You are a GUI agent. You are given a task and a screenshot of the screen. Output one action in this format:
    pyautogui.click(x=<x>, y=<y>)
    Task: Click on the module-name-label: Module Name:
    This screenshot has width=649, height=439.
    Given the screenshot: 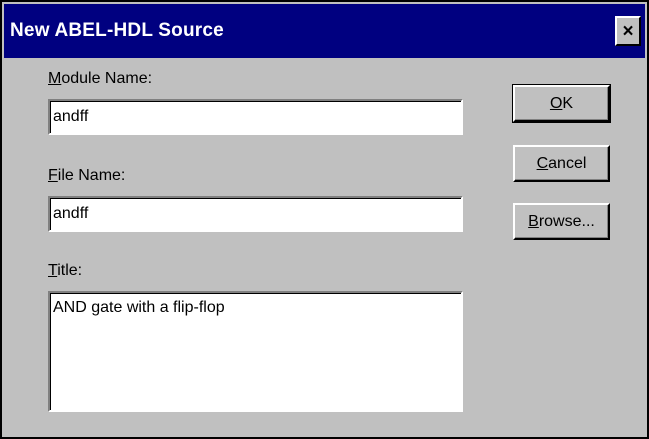 What is the action you would take?
    pyautogui.click(x=100, y=79)
    